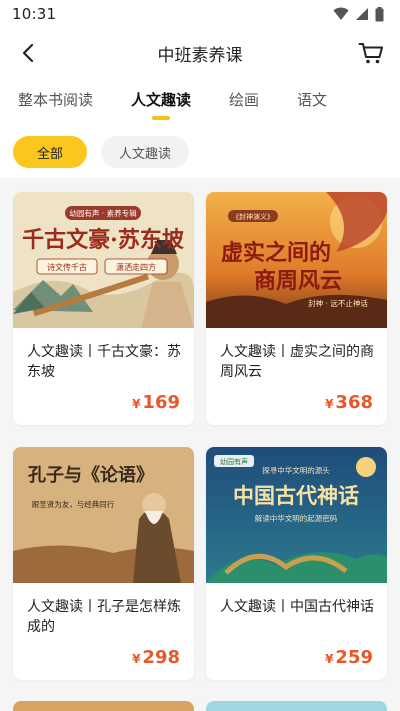 This screenshot has width=400, height=711. Describe the element at coordinates (298, 281) in the screenshot. I see `cover-headline: 商周风云` at that location.